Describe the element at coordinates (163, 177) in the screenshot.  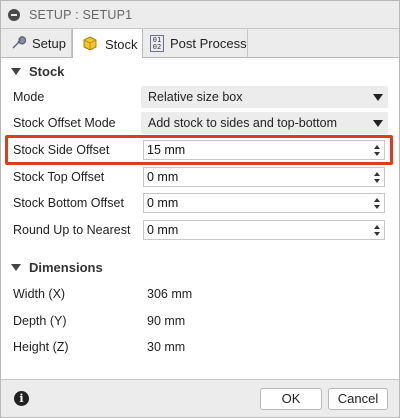
I see `top-offset-value: 0 mm` at that location.